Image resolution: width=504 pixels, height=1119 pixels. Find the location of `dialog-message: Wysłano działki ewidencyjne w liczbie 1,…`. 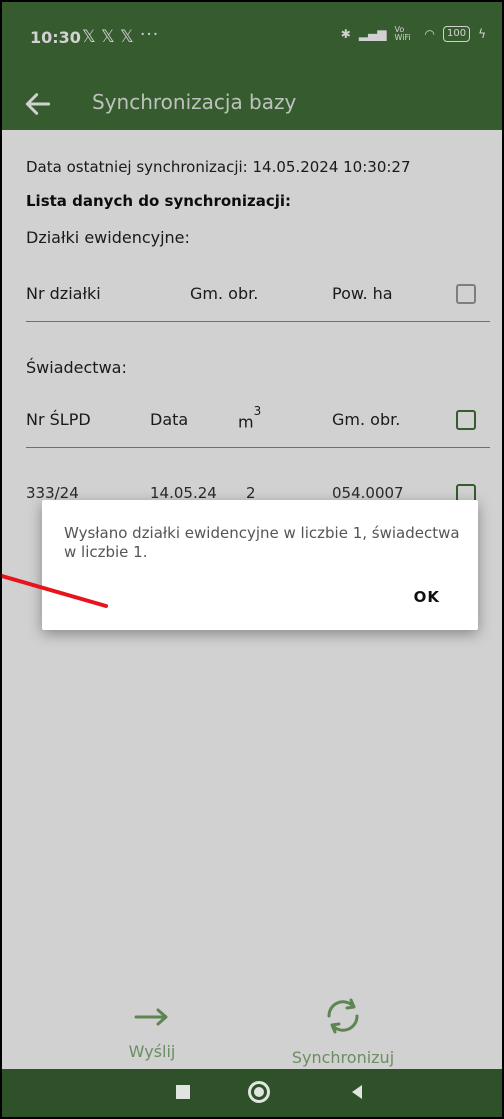

dialog-message: Wysłano działki ewidencyjne w liczbie 1,… is located at coordinates (262, 542).